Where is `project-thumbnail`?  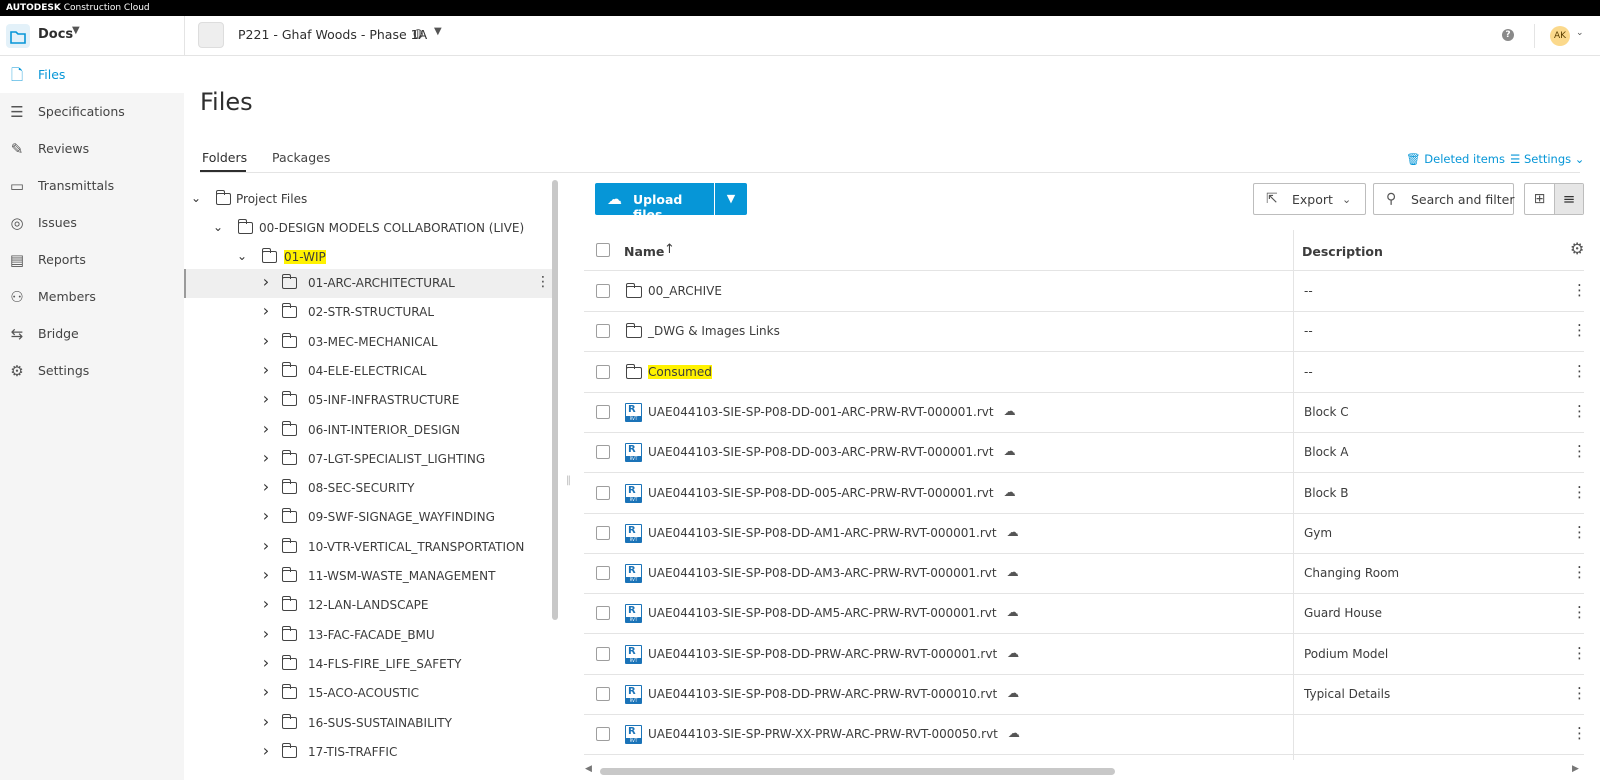 project-thumbnail is located at coordinates (211, 35).